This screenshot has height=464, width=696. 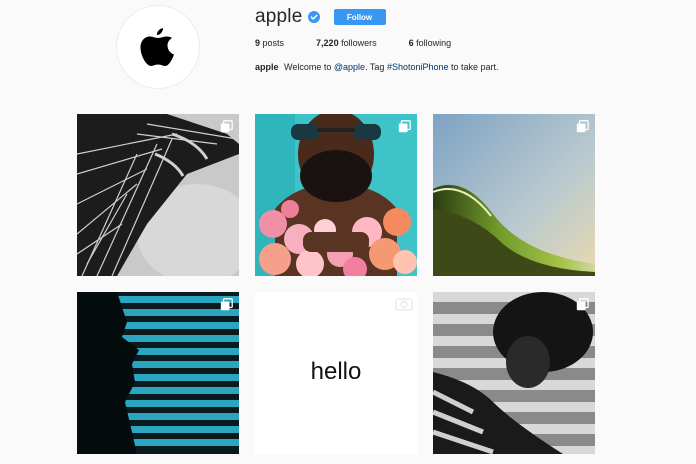 I want to click on profile-stats: 9 posts 7,220 followers 6 following, so click(x=369, y=43).